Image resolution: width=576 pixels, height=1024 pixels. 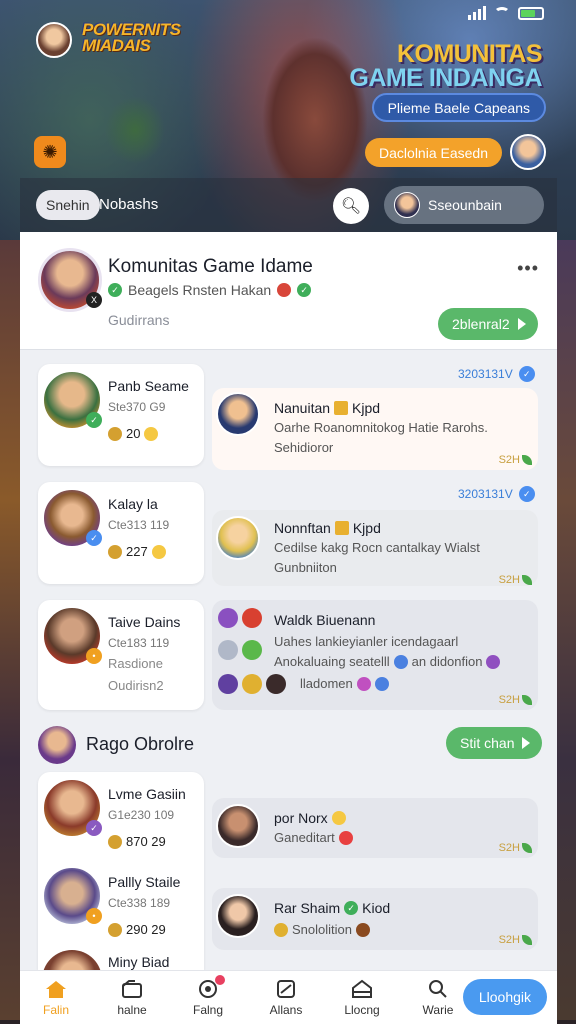 What do you see at coordinates (137, 841) in the screenshot?
I see `member-stat: 870 29` at bounding box center [137, 841].